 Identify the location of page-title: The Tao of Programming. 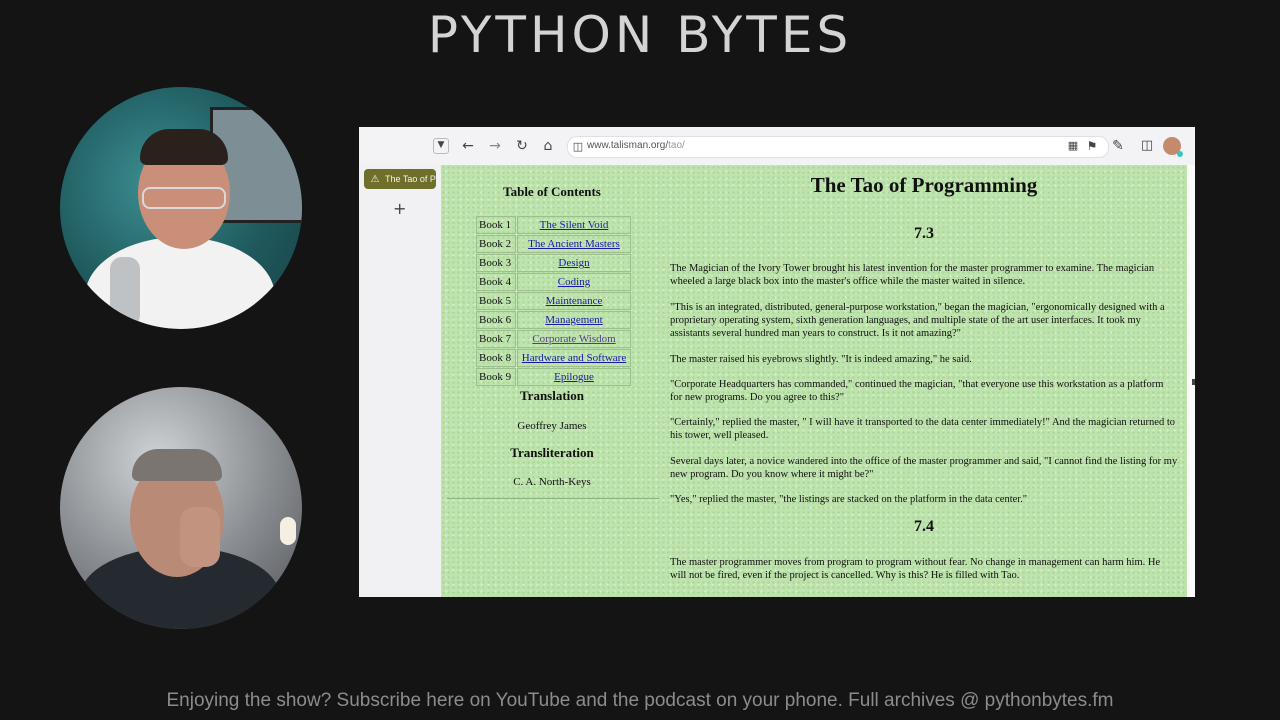
(924, 185).